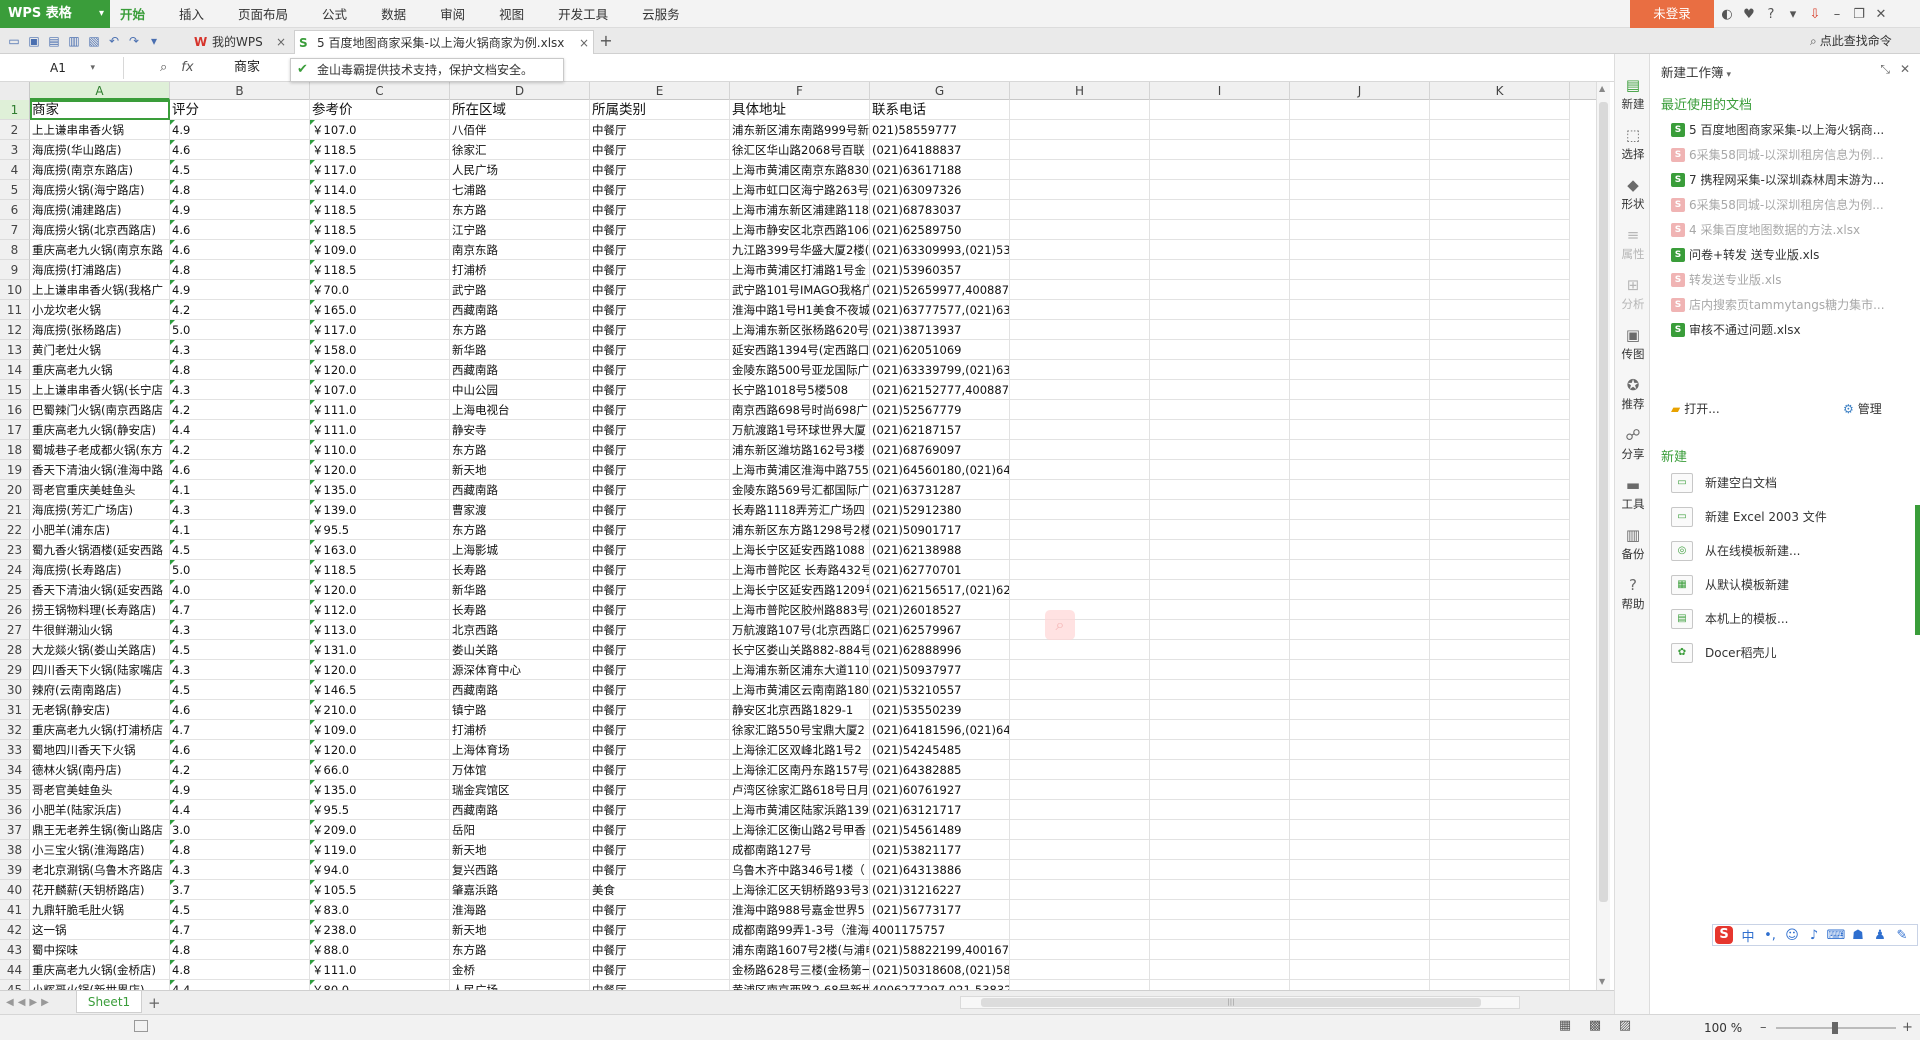 Image resolution: width=1920 pixels, height=1040 pixels. Describe the element at coordinates (380, 210) in the screenshot. I see `cell: ￥118.5` at that location.